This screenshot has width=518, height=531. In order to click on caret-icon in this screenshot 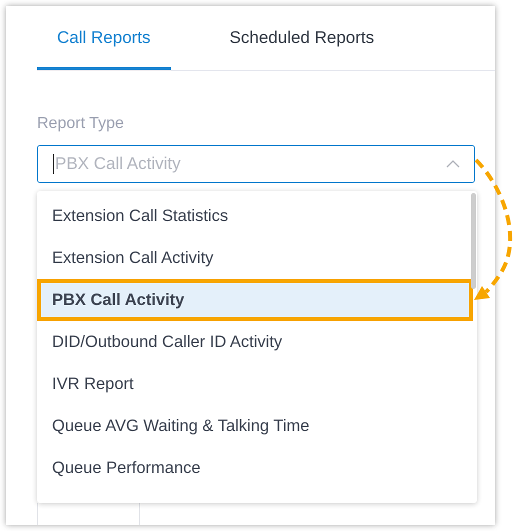, I will do `click(453, 164)`.